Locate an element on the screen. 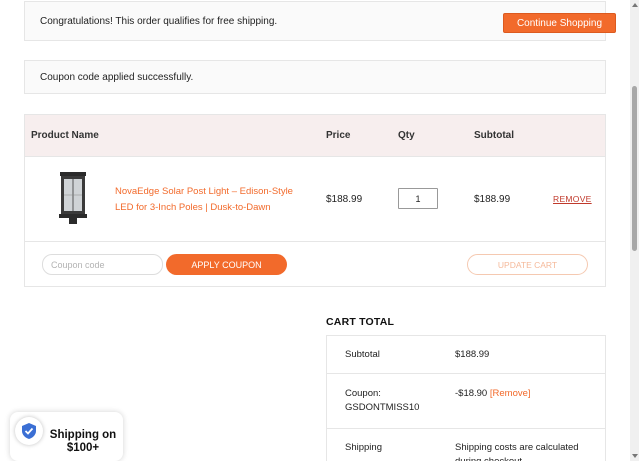 Image resolution: width=639 pixels, height=461 pixels. product-subtotal: $188.99 is located at coordinates (492, 199).